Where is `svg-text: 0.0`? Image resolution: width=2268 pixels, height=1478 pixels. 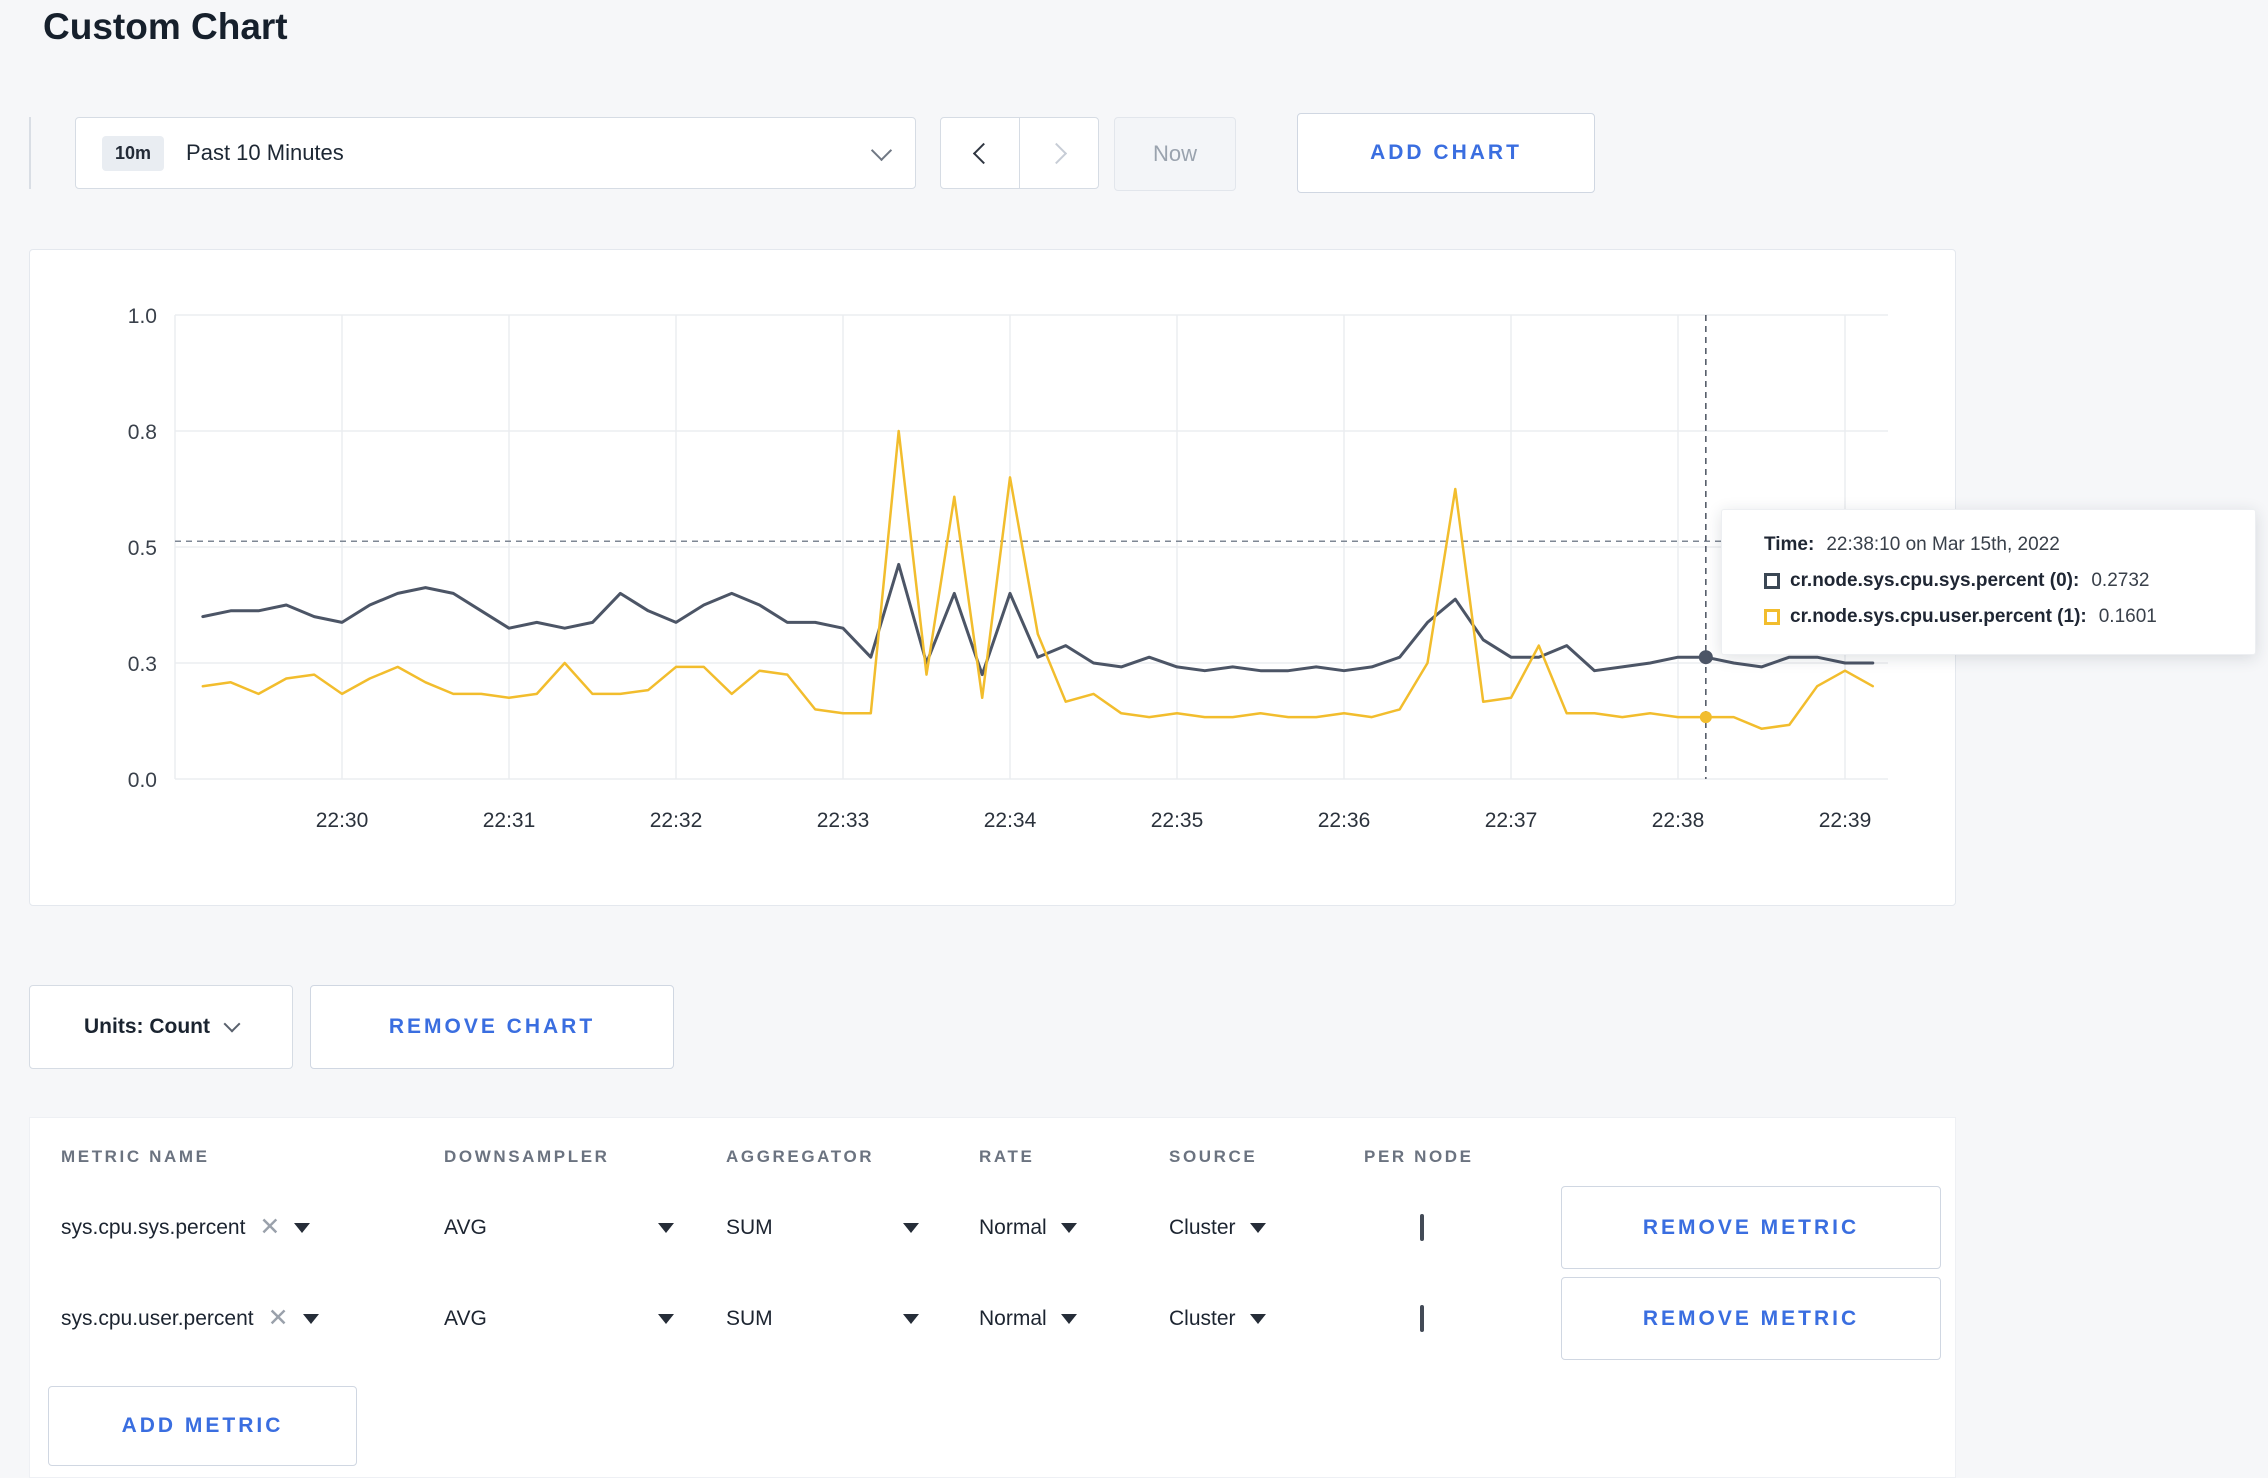
svg-text: 0.0 is located at coordinates (142, 780).